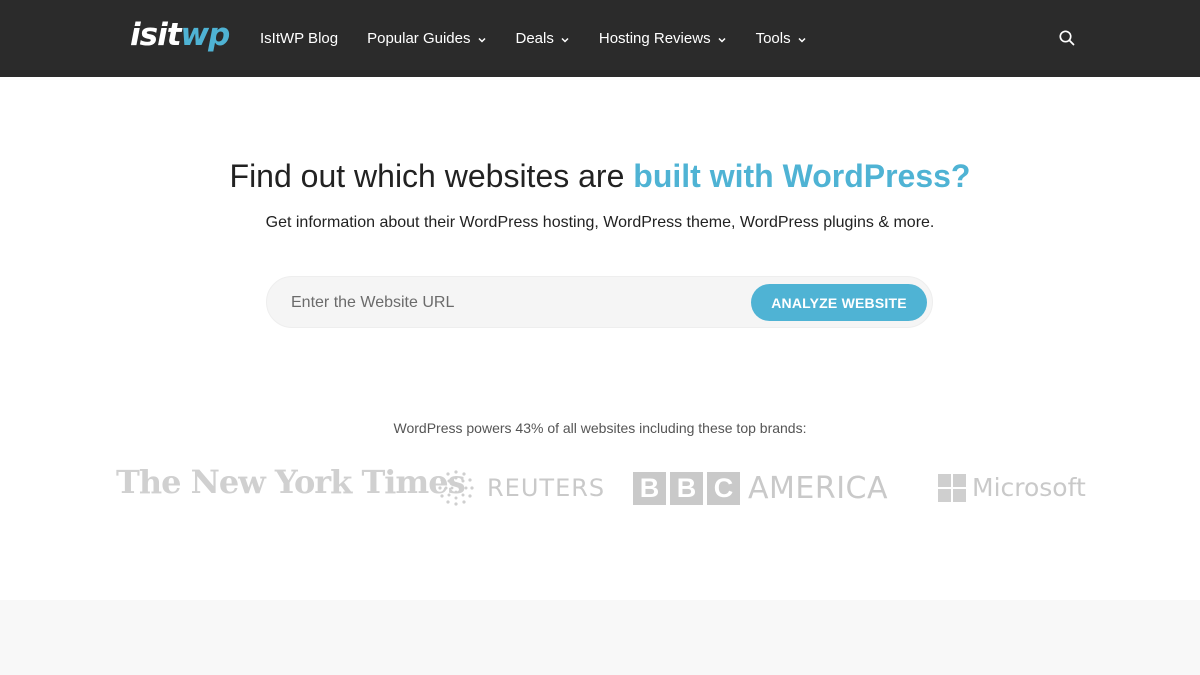 Image resolution: width=1200 pixels, height=675 pixels. What do you see at coordinates (534, 38) in the screenshot?
I see `nav-item-label: Deals` at bounding box center [534, 38].